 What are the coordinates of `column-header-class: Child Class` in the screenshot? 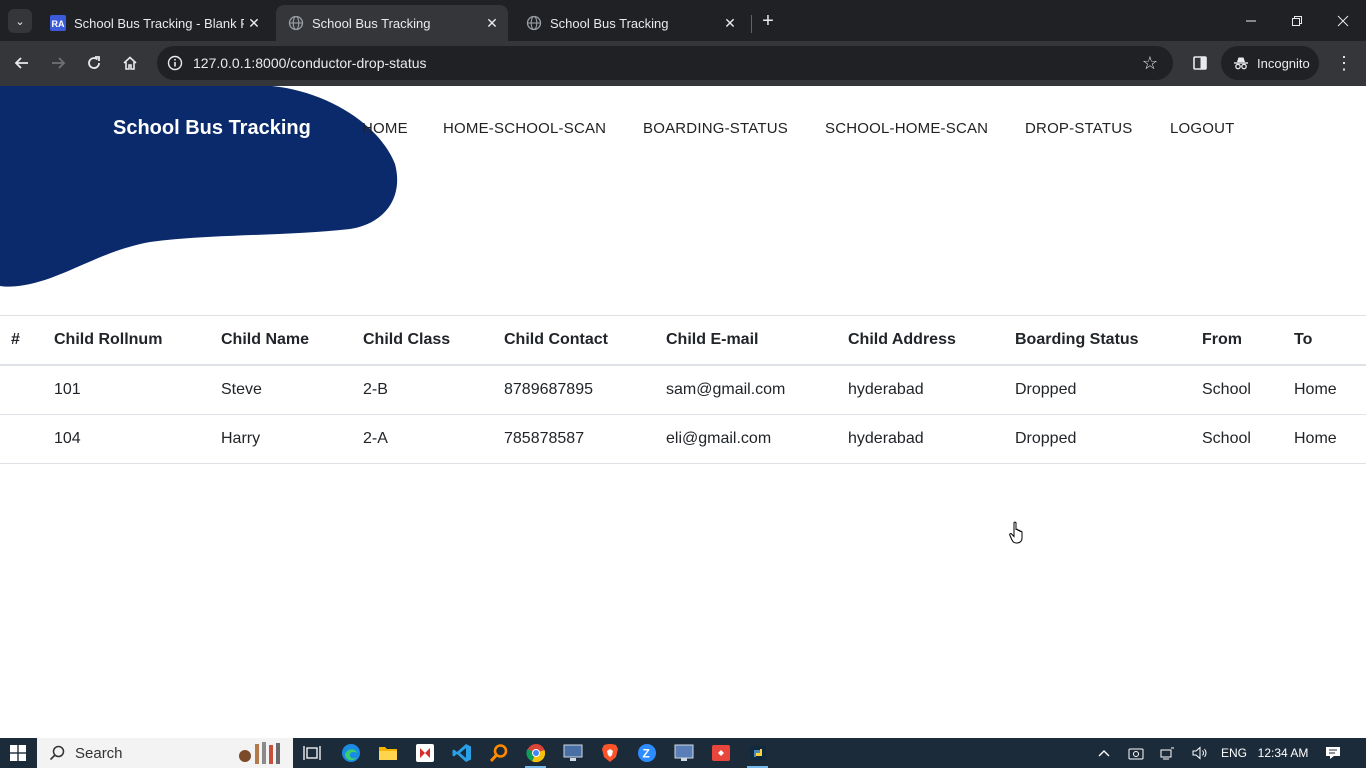 It's located at (433, 340).